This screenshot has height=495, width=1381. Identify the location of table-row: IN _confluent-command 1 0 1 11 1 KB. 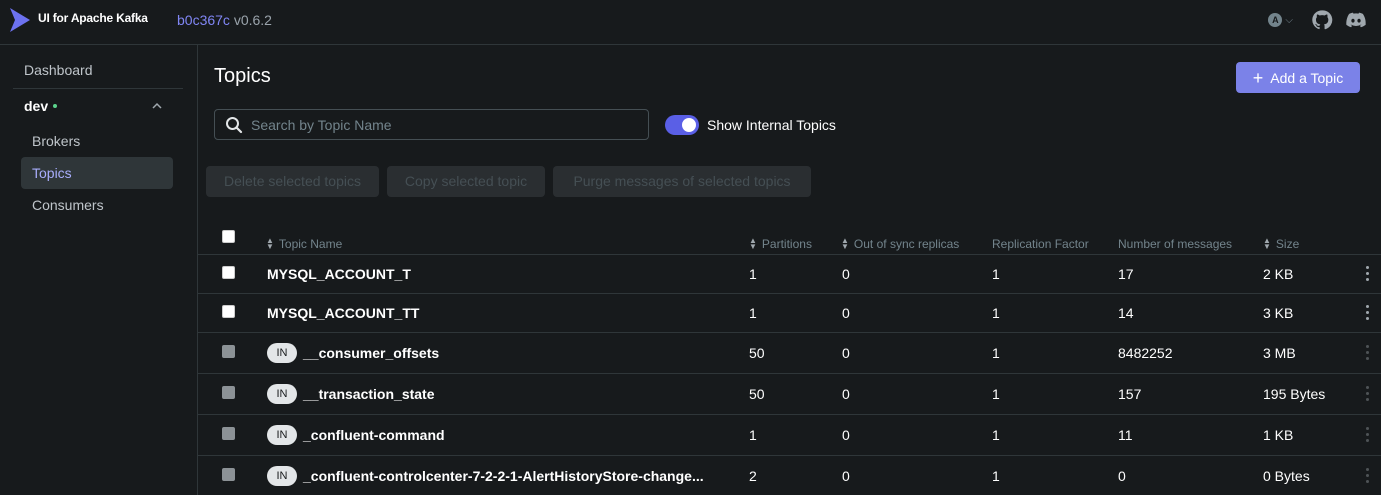
(789, 435).